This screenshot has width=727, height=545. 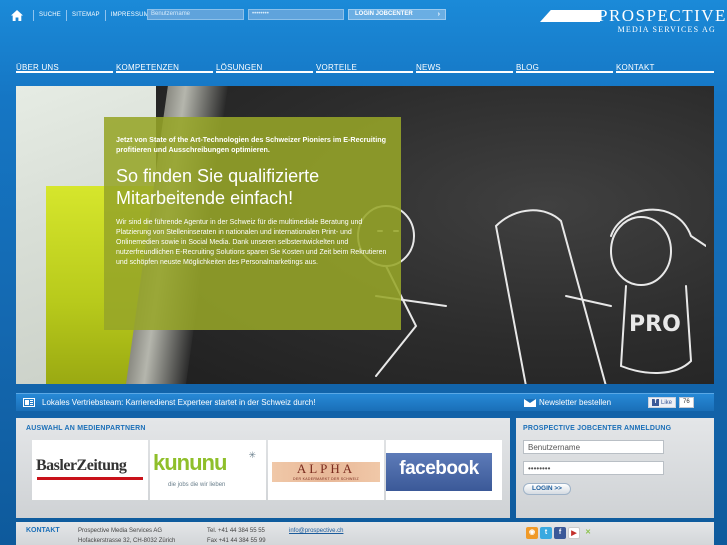 What do you see at coordinates (148, 67) in the screenshot?
I see `nav-label: KOMPETENZEN` at bounding box center [148, 67].